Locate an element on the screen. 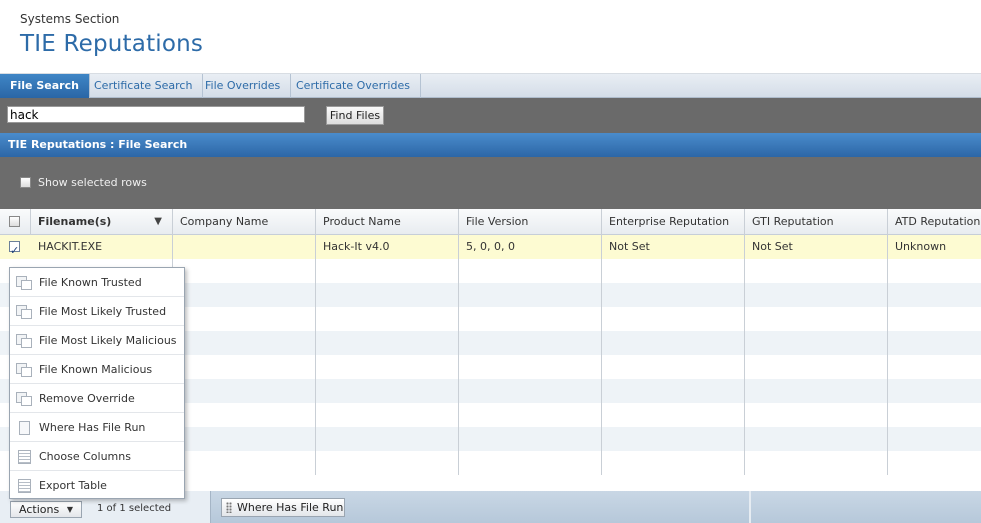  page-header: Systems Section TIE Reputations is located at coordinates (490, 37).